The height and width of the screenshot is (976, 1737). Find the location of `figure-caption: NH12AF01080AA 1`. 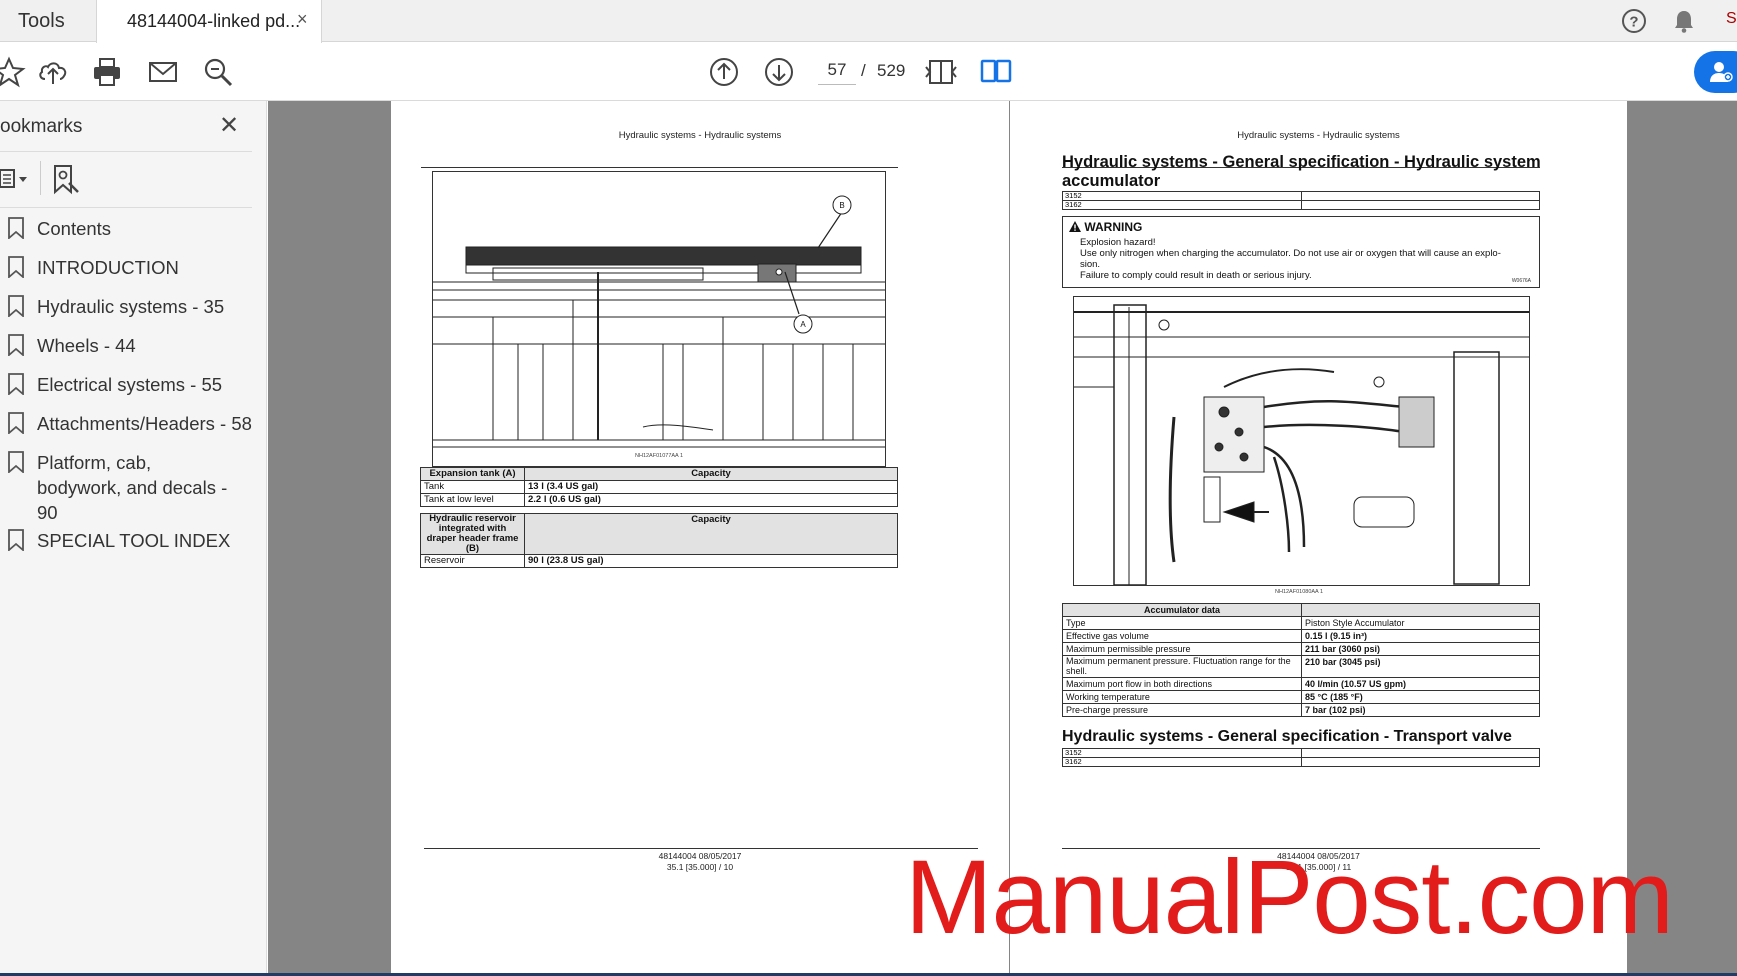

figure-caption: NH12AF01080AA 1 is located at coordinates (1299, 592).